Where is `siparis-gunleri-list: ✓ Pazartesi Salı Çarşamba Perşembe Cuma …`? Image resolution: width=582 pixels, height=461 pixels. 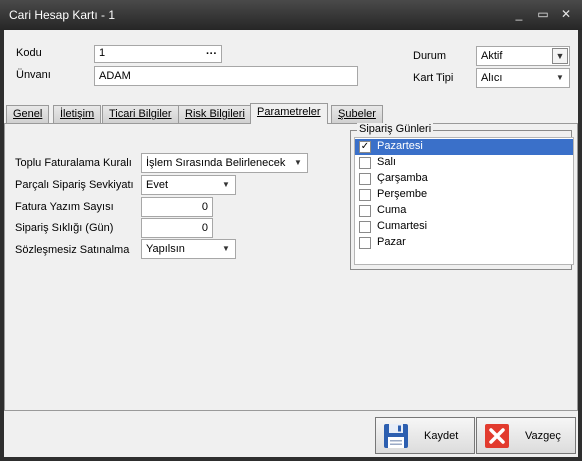 siparis-gunleri-list: ✓ Pazartesi Salı Çarşamba Perşembe Cuma … is located at coordinates (464, 201).